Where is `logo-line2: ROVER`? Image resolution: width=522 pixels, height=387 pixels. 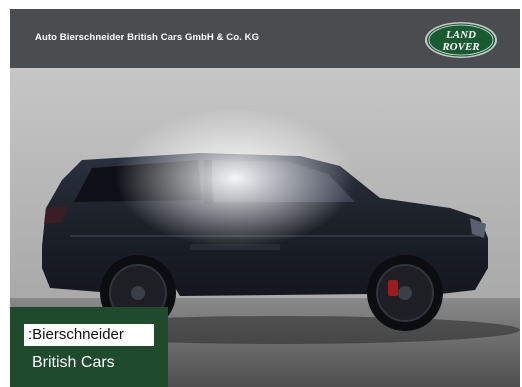
logo-line2: ROVER is located at coordinates (460, 47).